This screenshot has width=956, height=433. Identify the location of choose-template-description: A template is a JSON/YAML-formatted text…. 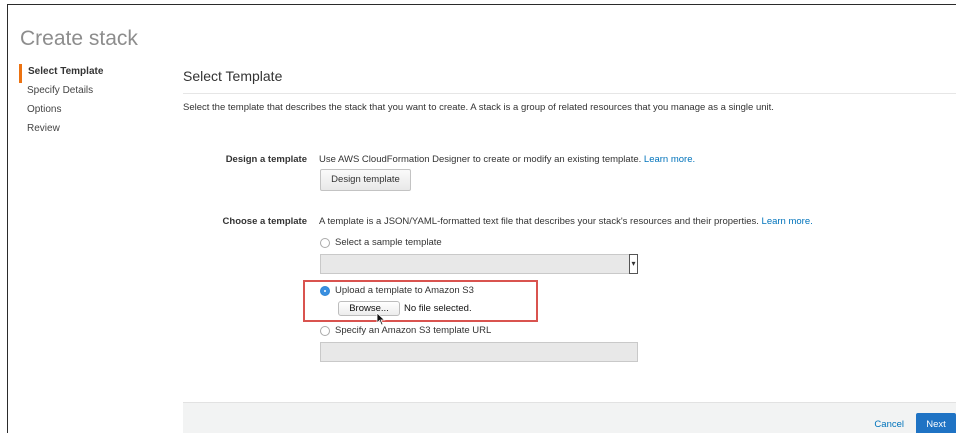
(539, 221).